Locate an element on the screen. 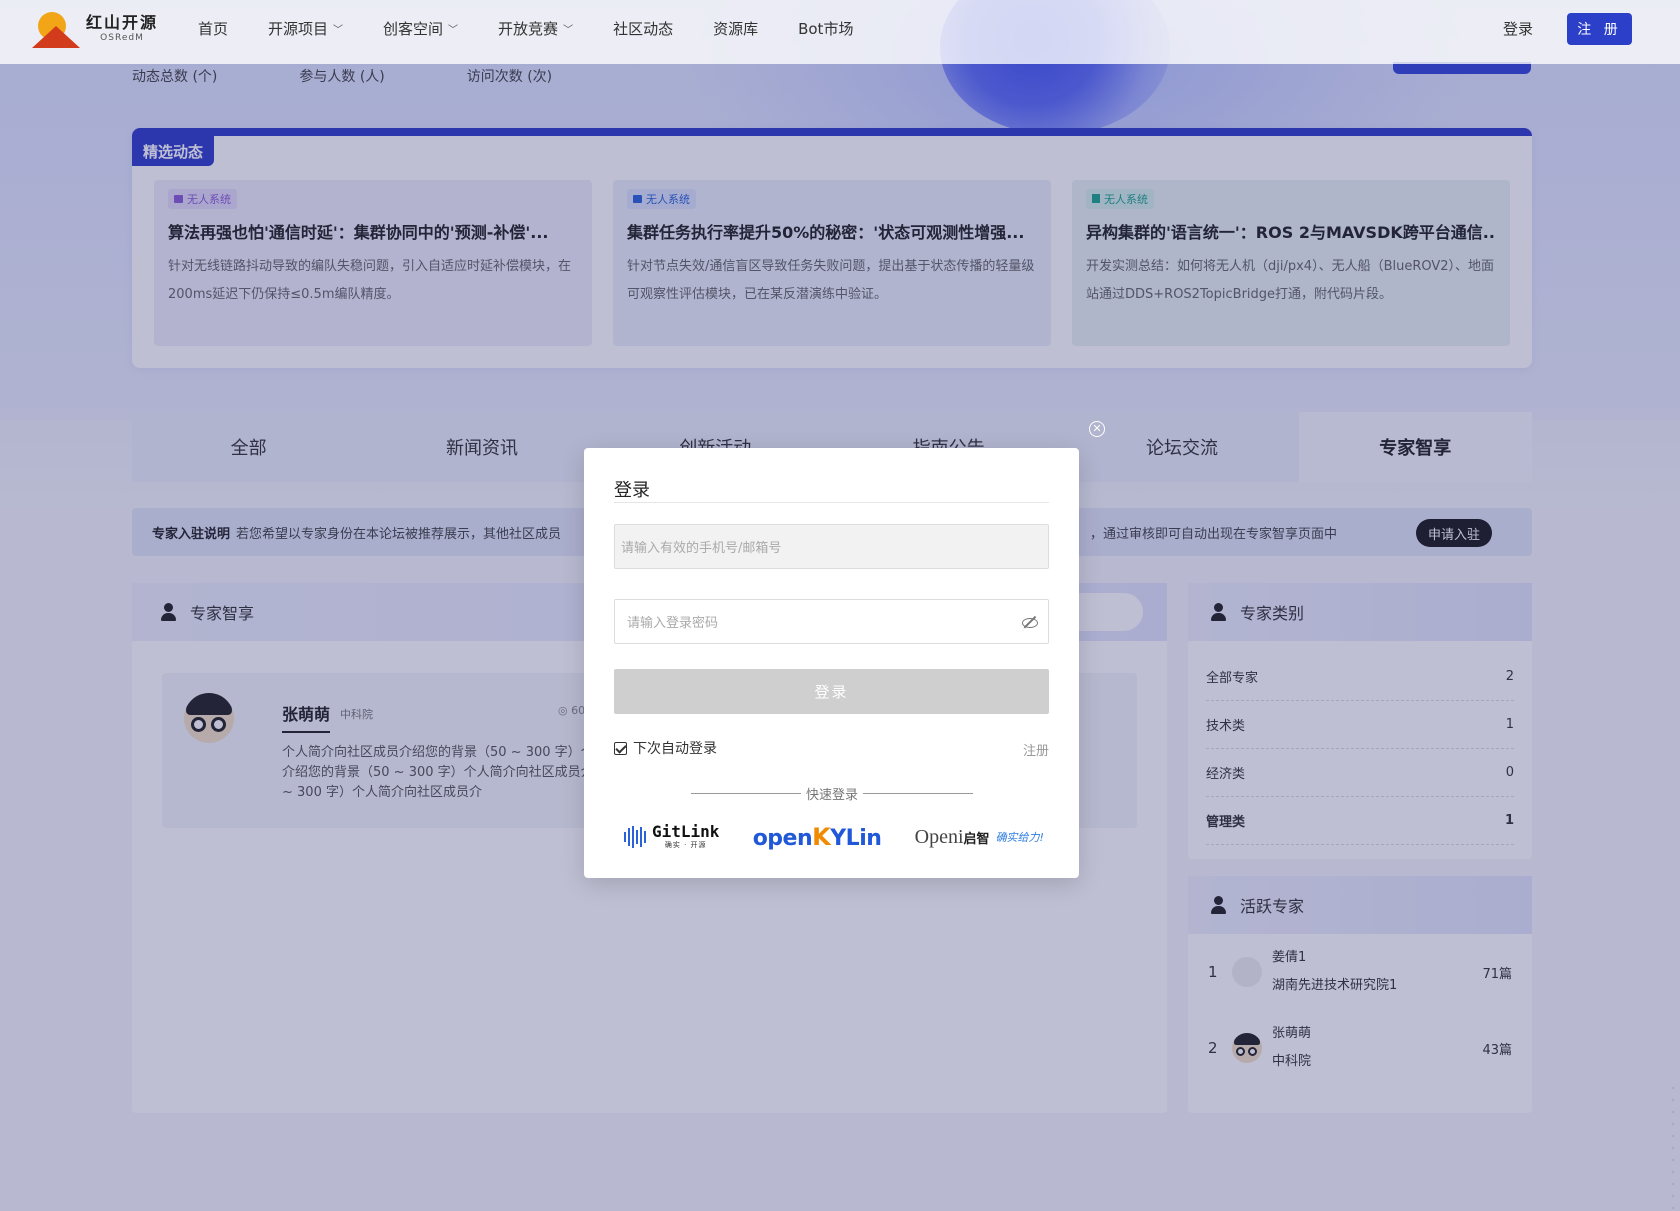 This screenshot has width=1680, height=1211. openi-cn-label: 启智 is located at coordinates (976, 839).